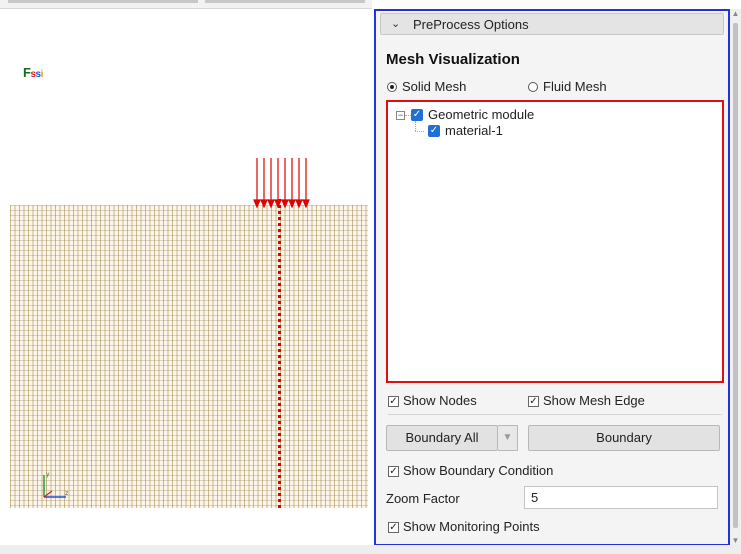 The height and width of the screenshot is (554, 741). I want to click on panel-scrollbar: ▲ ▼, so click(735, 277).